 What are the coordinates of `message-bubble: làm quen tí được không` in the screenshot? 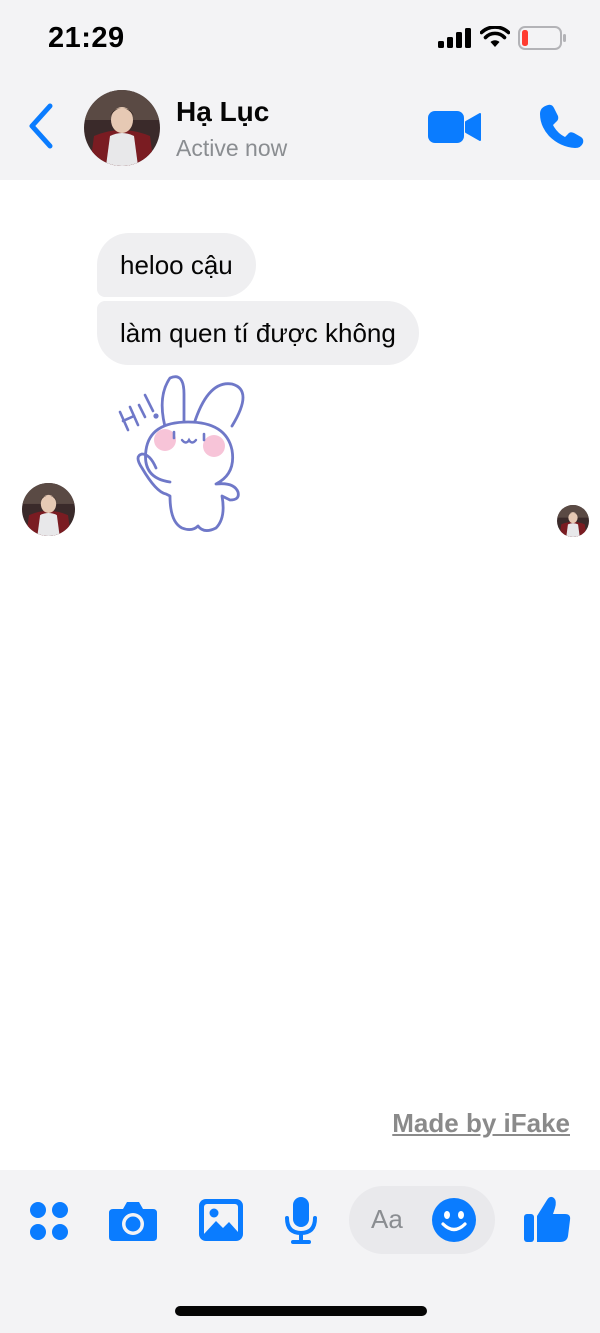 It's located at (258, 333).